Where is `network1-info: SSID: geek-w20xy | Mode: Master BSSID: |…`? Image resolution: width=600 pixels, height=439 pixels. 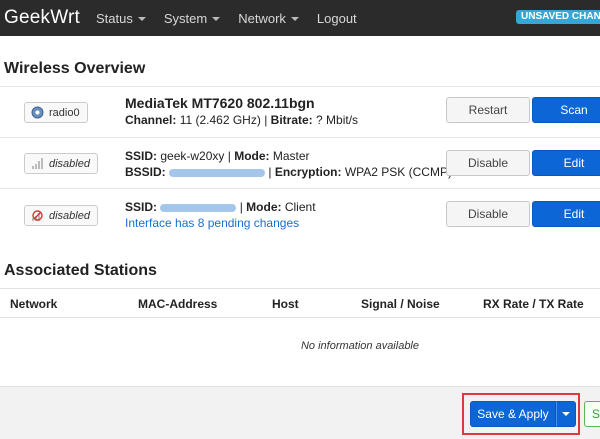
network1-info: SSID: geek-w20xy | Mode: Master BSSID: |… is located at coordinates (288, 164).